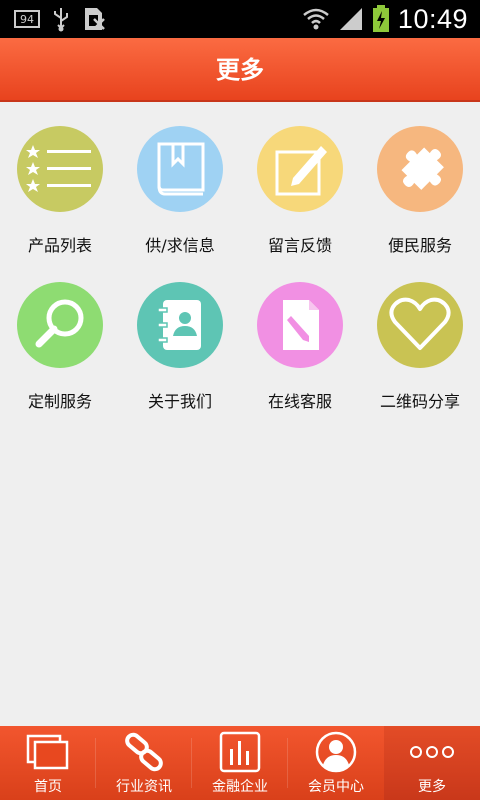  I want to click on grid-item-qr-share: 二维码分享, so click(420, 335).